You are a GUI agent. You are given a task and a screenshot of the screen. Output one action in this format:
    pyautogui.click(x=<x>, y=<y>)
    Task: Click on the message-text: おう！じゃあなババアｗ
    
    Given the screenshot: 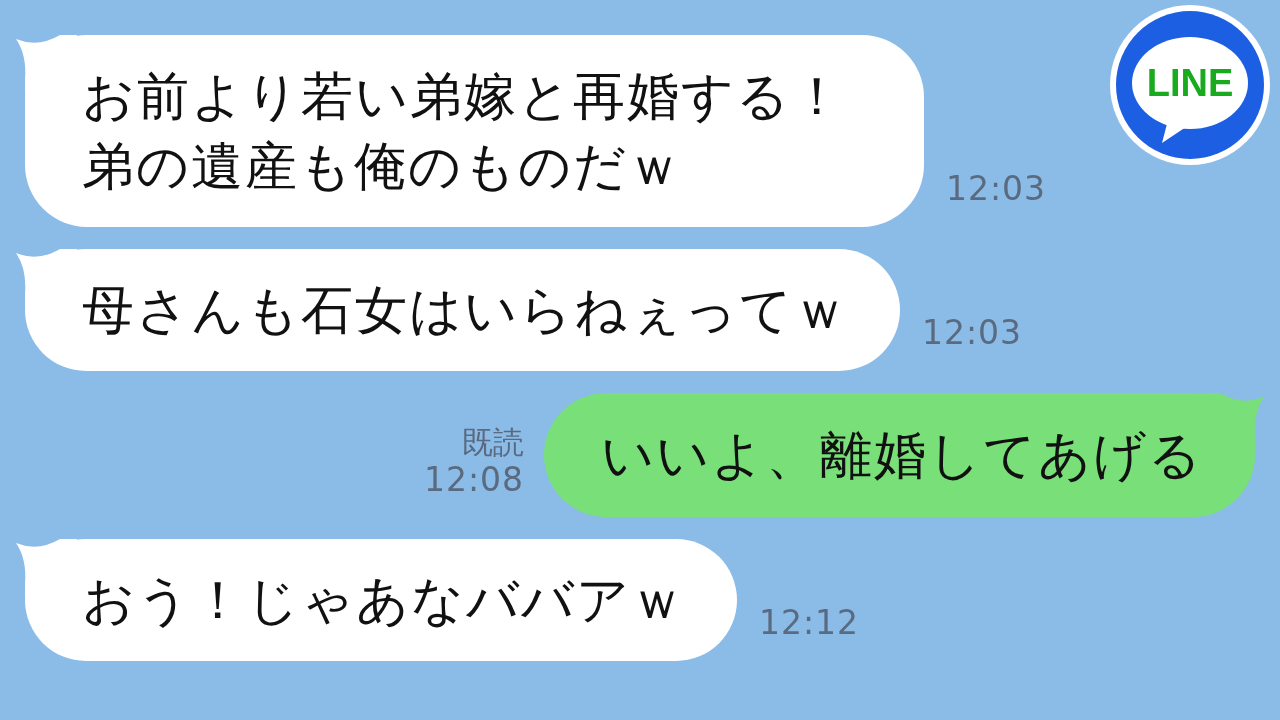 What is the action you would take?
    pyautogui.click(x=383, y=600)
    